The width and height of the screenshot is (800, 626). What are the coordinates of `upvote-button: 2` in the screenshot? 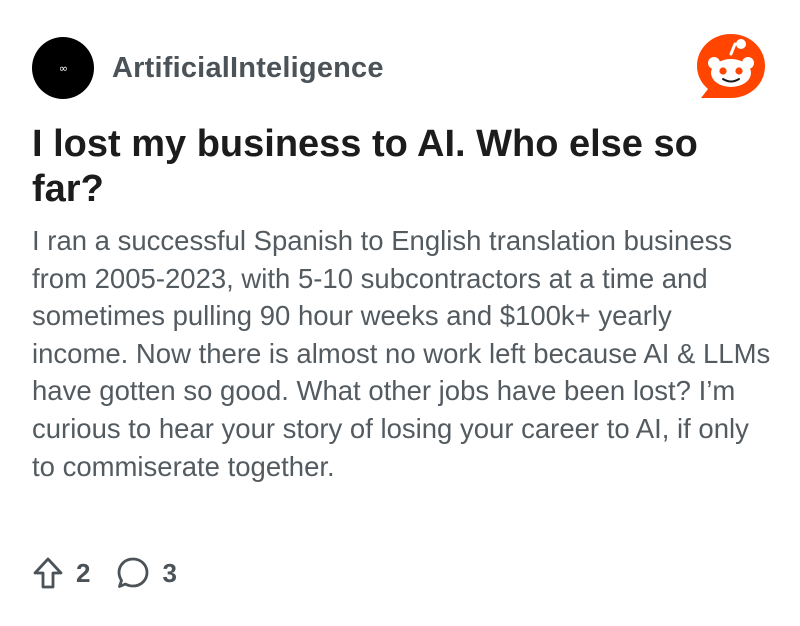 It's located at (61, 573).